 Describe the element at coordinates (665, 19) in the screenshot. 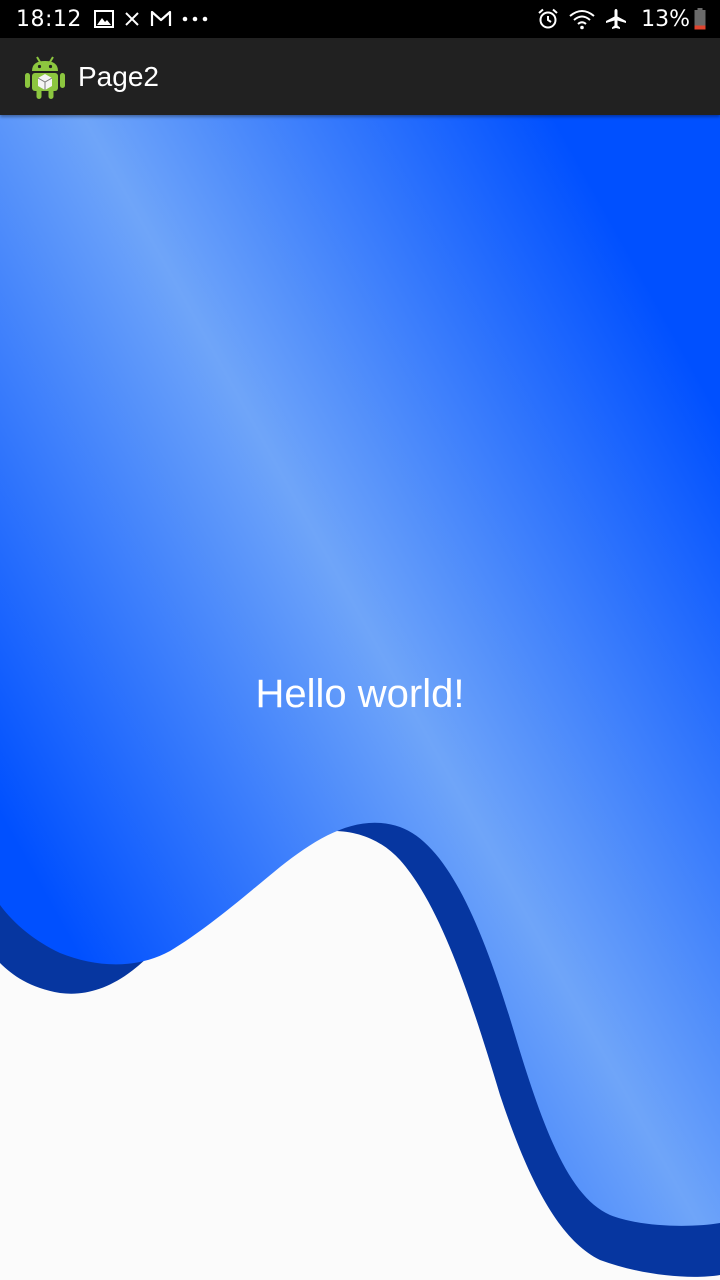

I see `battery-percent: 13%` at that location.